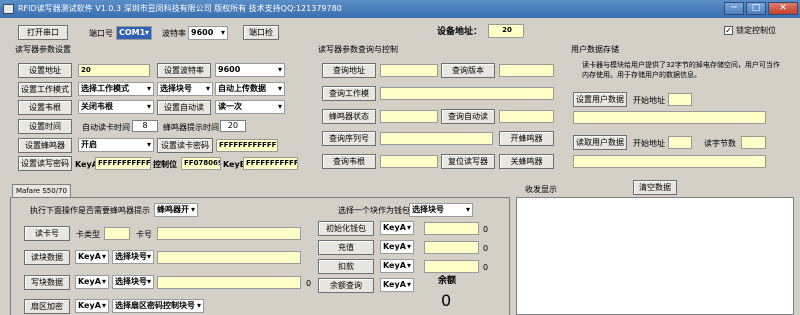  What do you see at coordinates (247, 145) in the screenshot?
I see `read-password-field: FFFFFFFFFFFF` at bounding box center [247, 145].